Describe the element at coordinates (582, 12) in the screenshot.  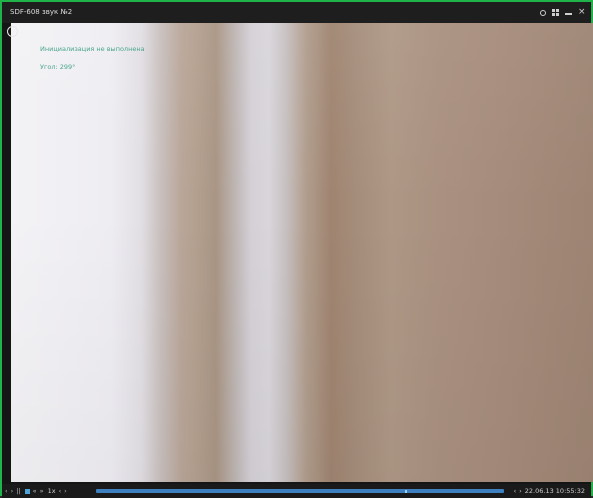
I see `close-icon: ×` at that location.